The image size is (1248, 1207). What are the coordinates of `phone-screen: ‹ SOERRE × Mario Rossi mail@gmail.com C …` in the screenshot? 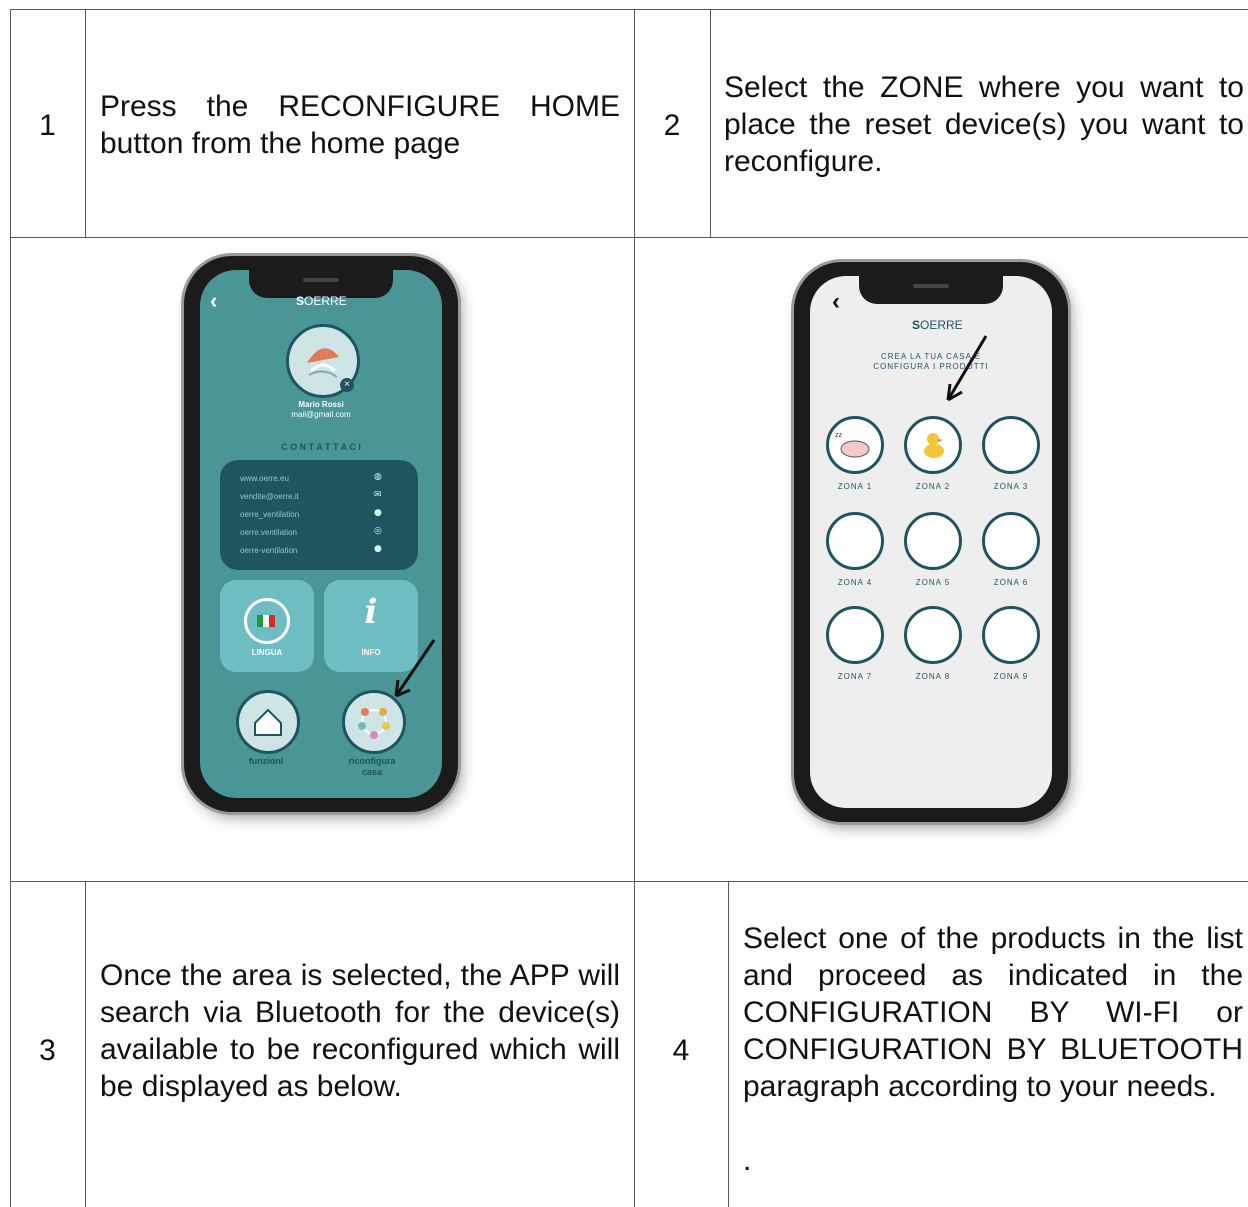 It's located at (321, 534).